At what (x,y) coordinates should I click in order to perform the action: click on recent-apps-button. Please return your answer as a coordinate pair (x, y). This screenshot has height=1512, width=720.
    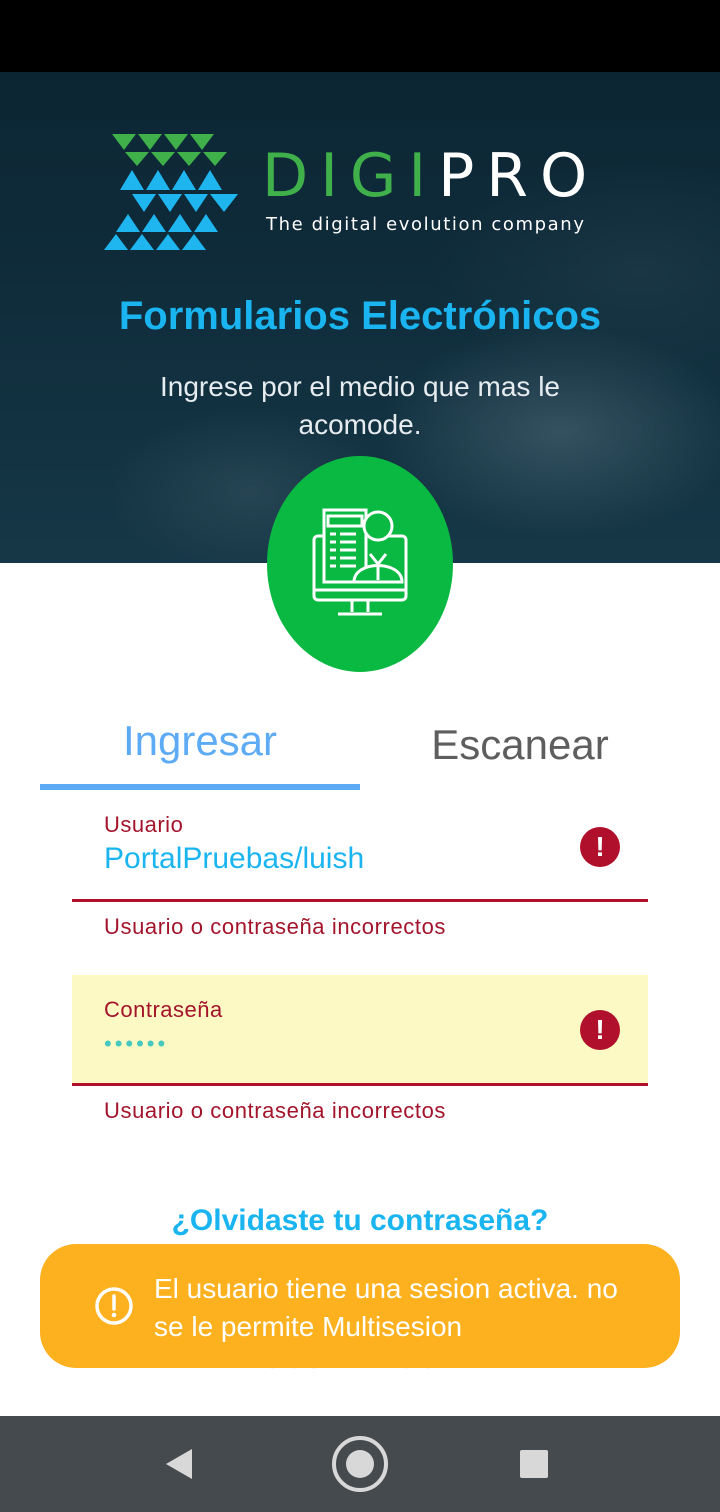
    Looking at the image, I should click on (534, 1464).